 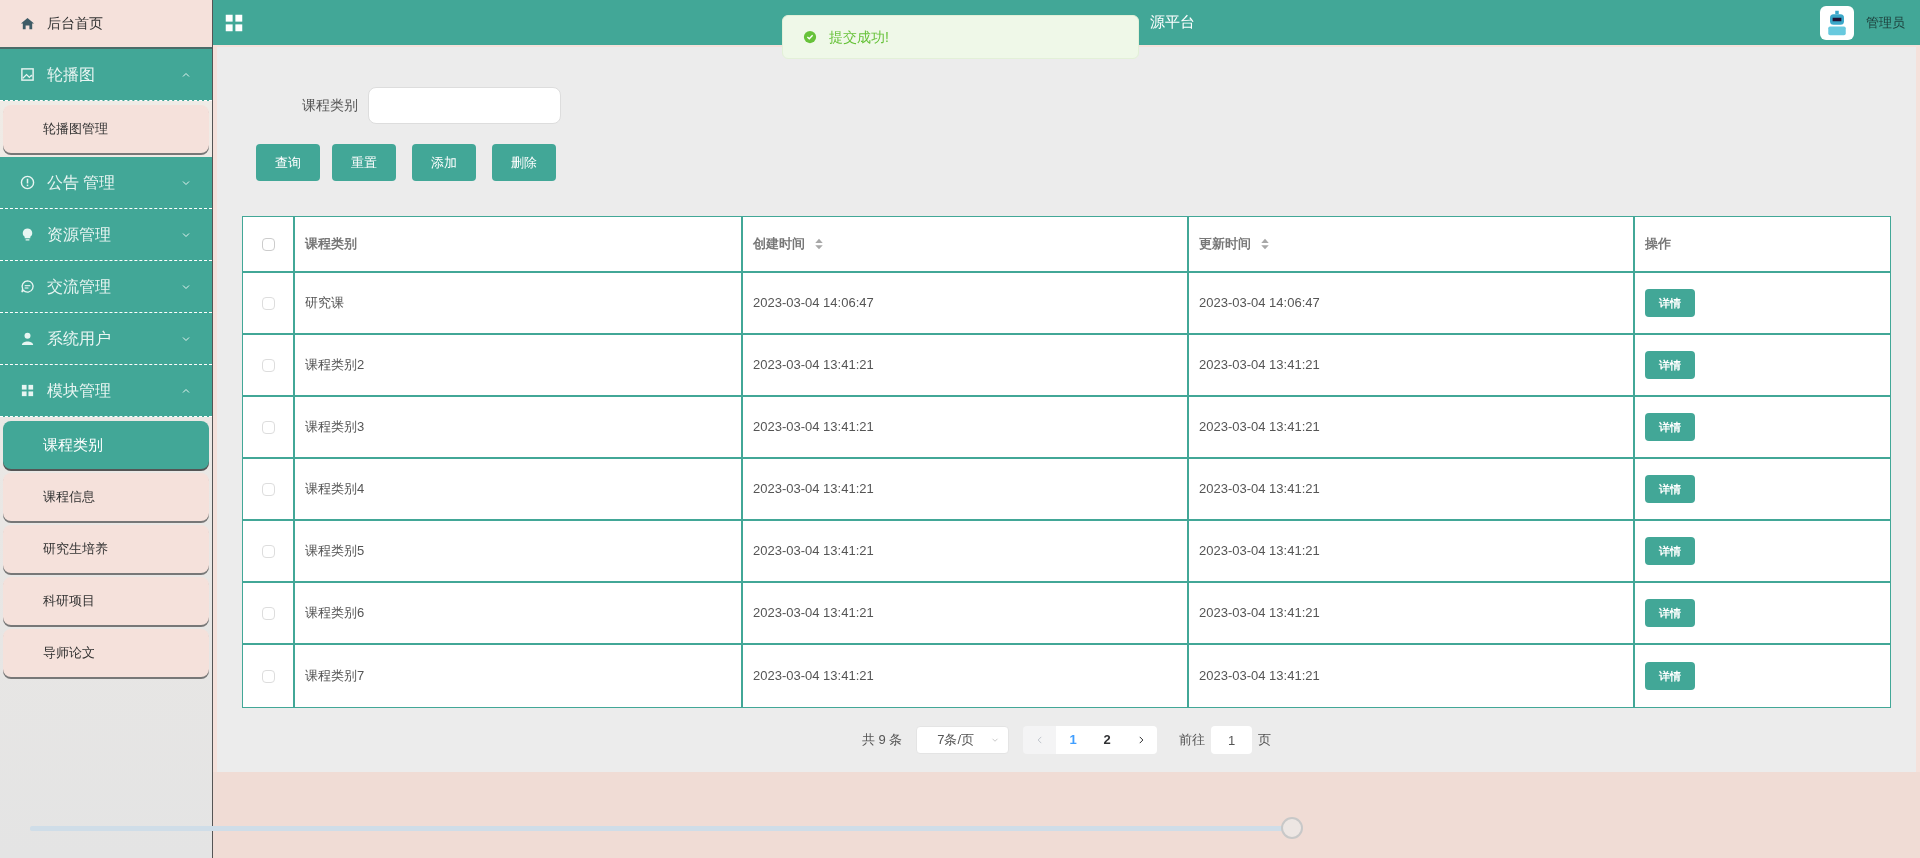 I want to click on next-page-button, so click(x=1141, y=740).